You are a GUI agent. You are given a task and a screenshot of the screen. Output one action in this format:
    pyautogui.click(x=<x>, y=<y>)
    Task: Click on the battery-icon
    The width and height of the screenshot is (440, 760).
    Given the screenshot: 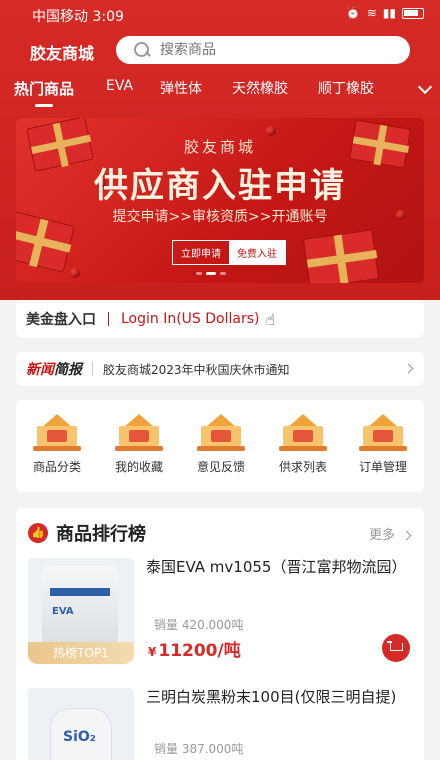 What is the action you would take?
    pyautogui.click(x=413, y=13)
    